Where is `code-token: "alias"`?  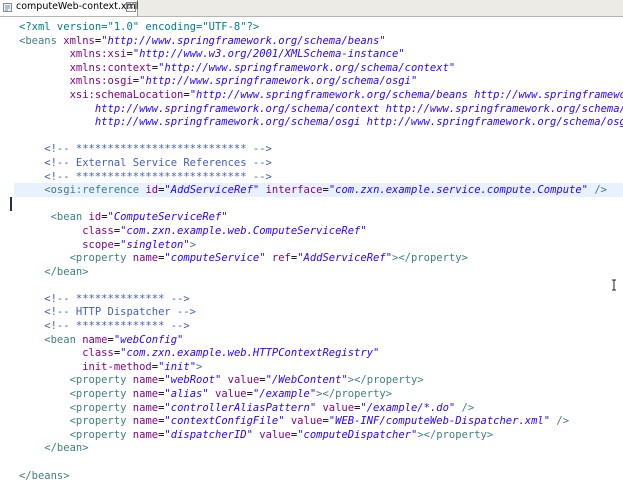 code-token: "alias" is located at coordinates (186, 394).